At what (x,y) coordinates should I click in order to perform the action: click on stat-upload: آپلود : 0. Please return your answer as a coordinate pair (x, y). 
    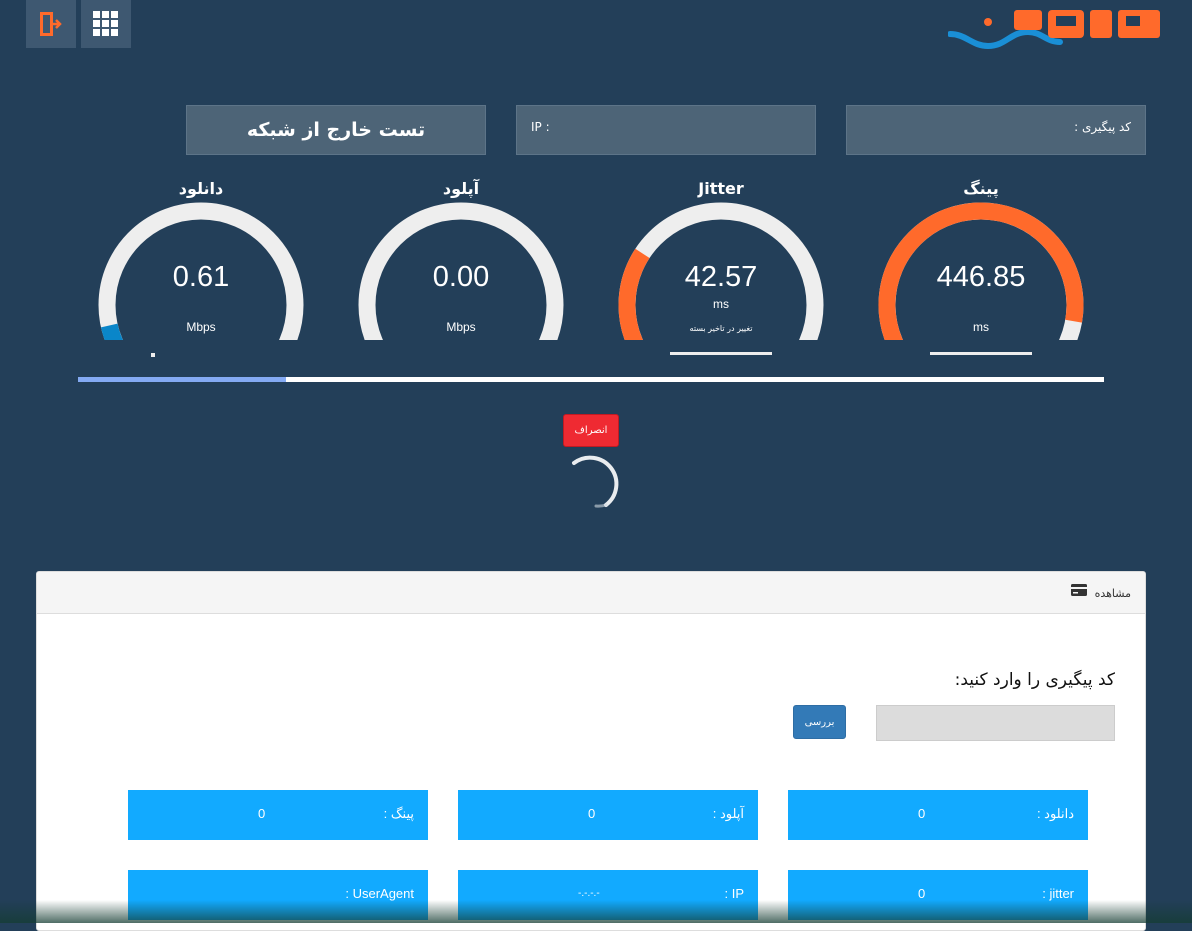
    Looking at the image, I should click on (608, 815).